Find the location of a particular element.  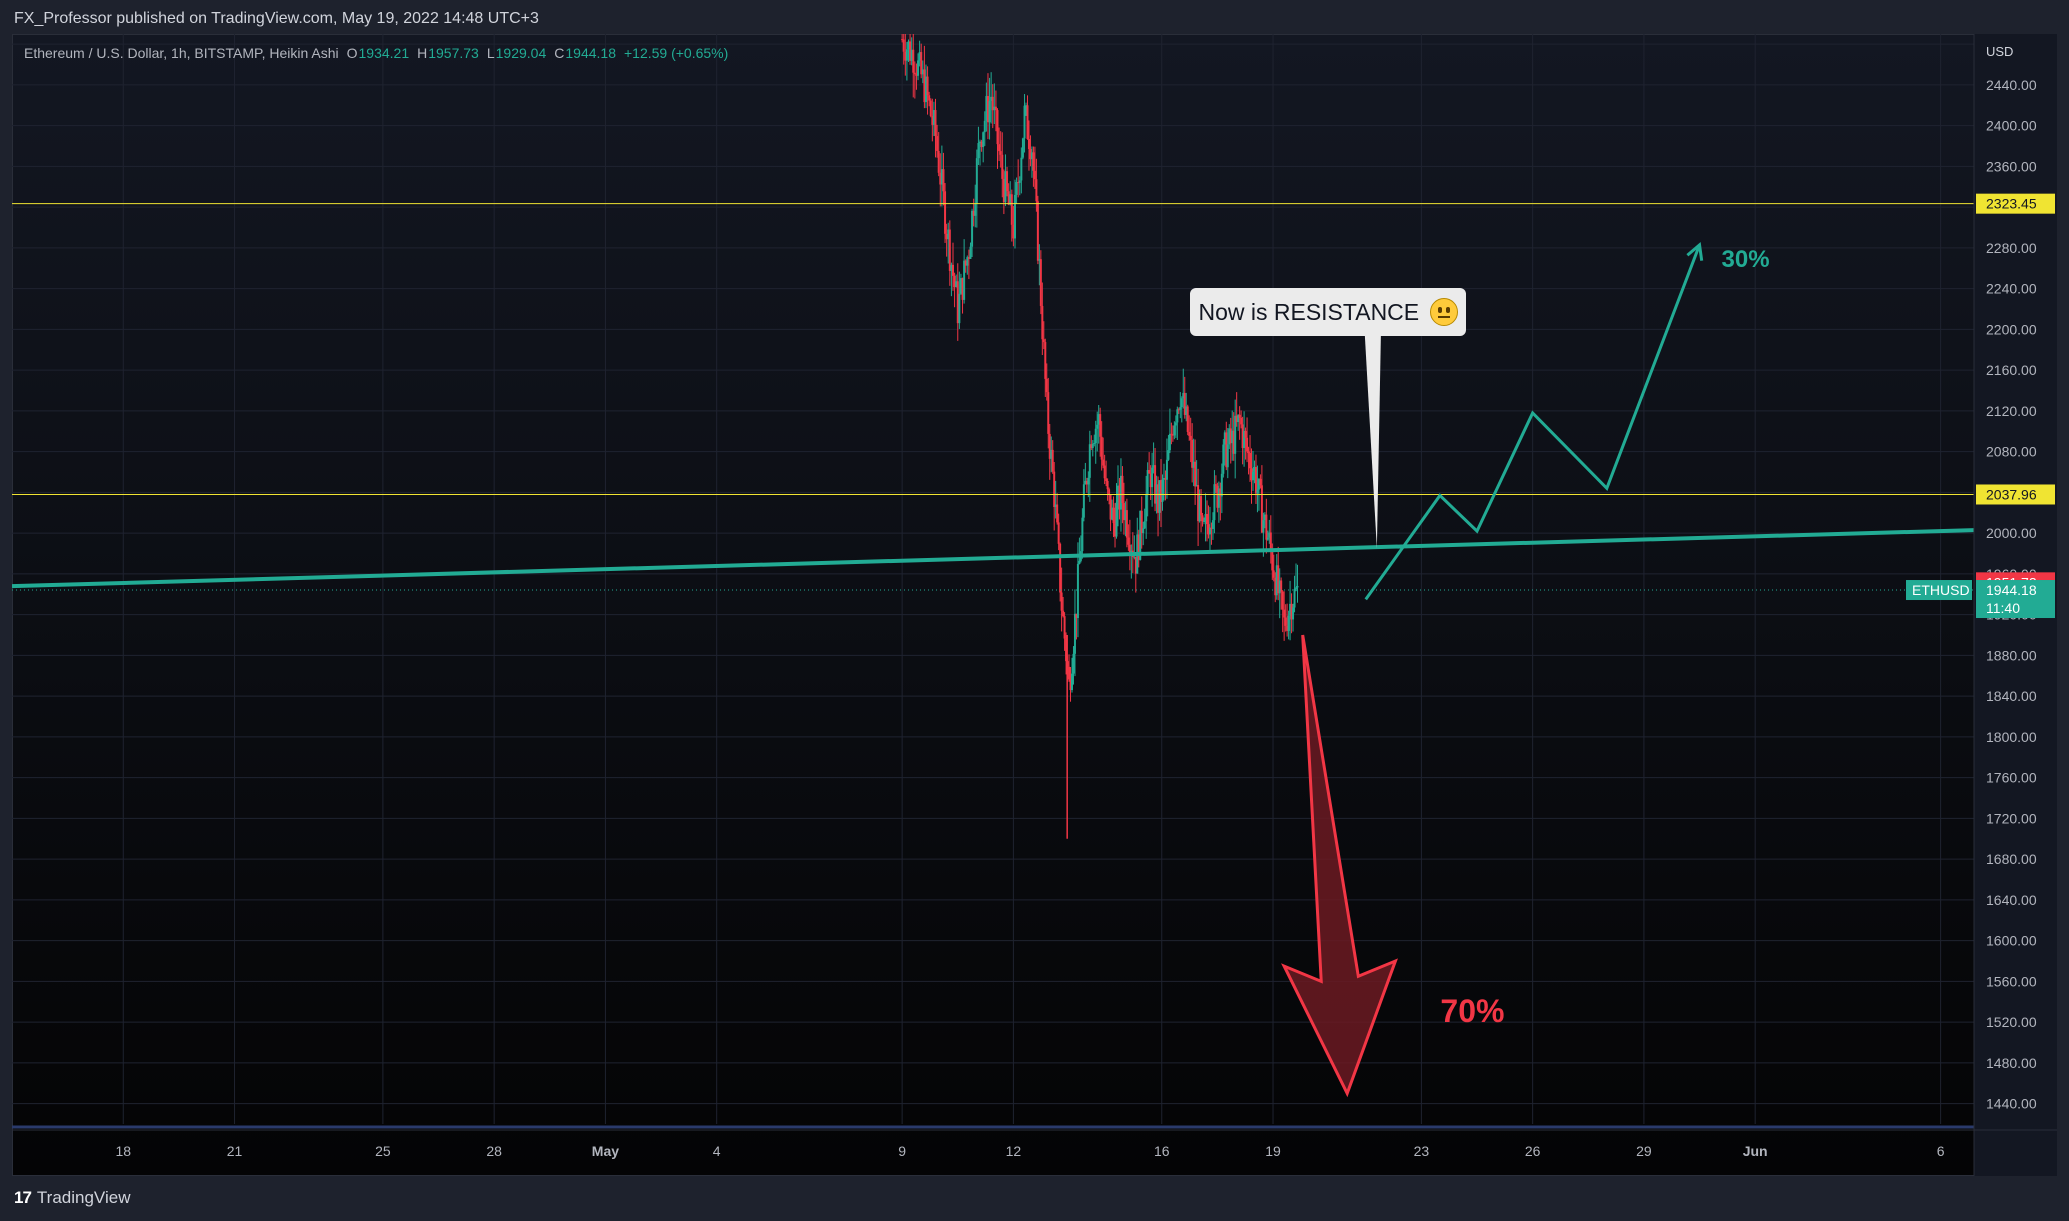

price-tick-label: 1520.00 is located at coordinates (2011, 1022).